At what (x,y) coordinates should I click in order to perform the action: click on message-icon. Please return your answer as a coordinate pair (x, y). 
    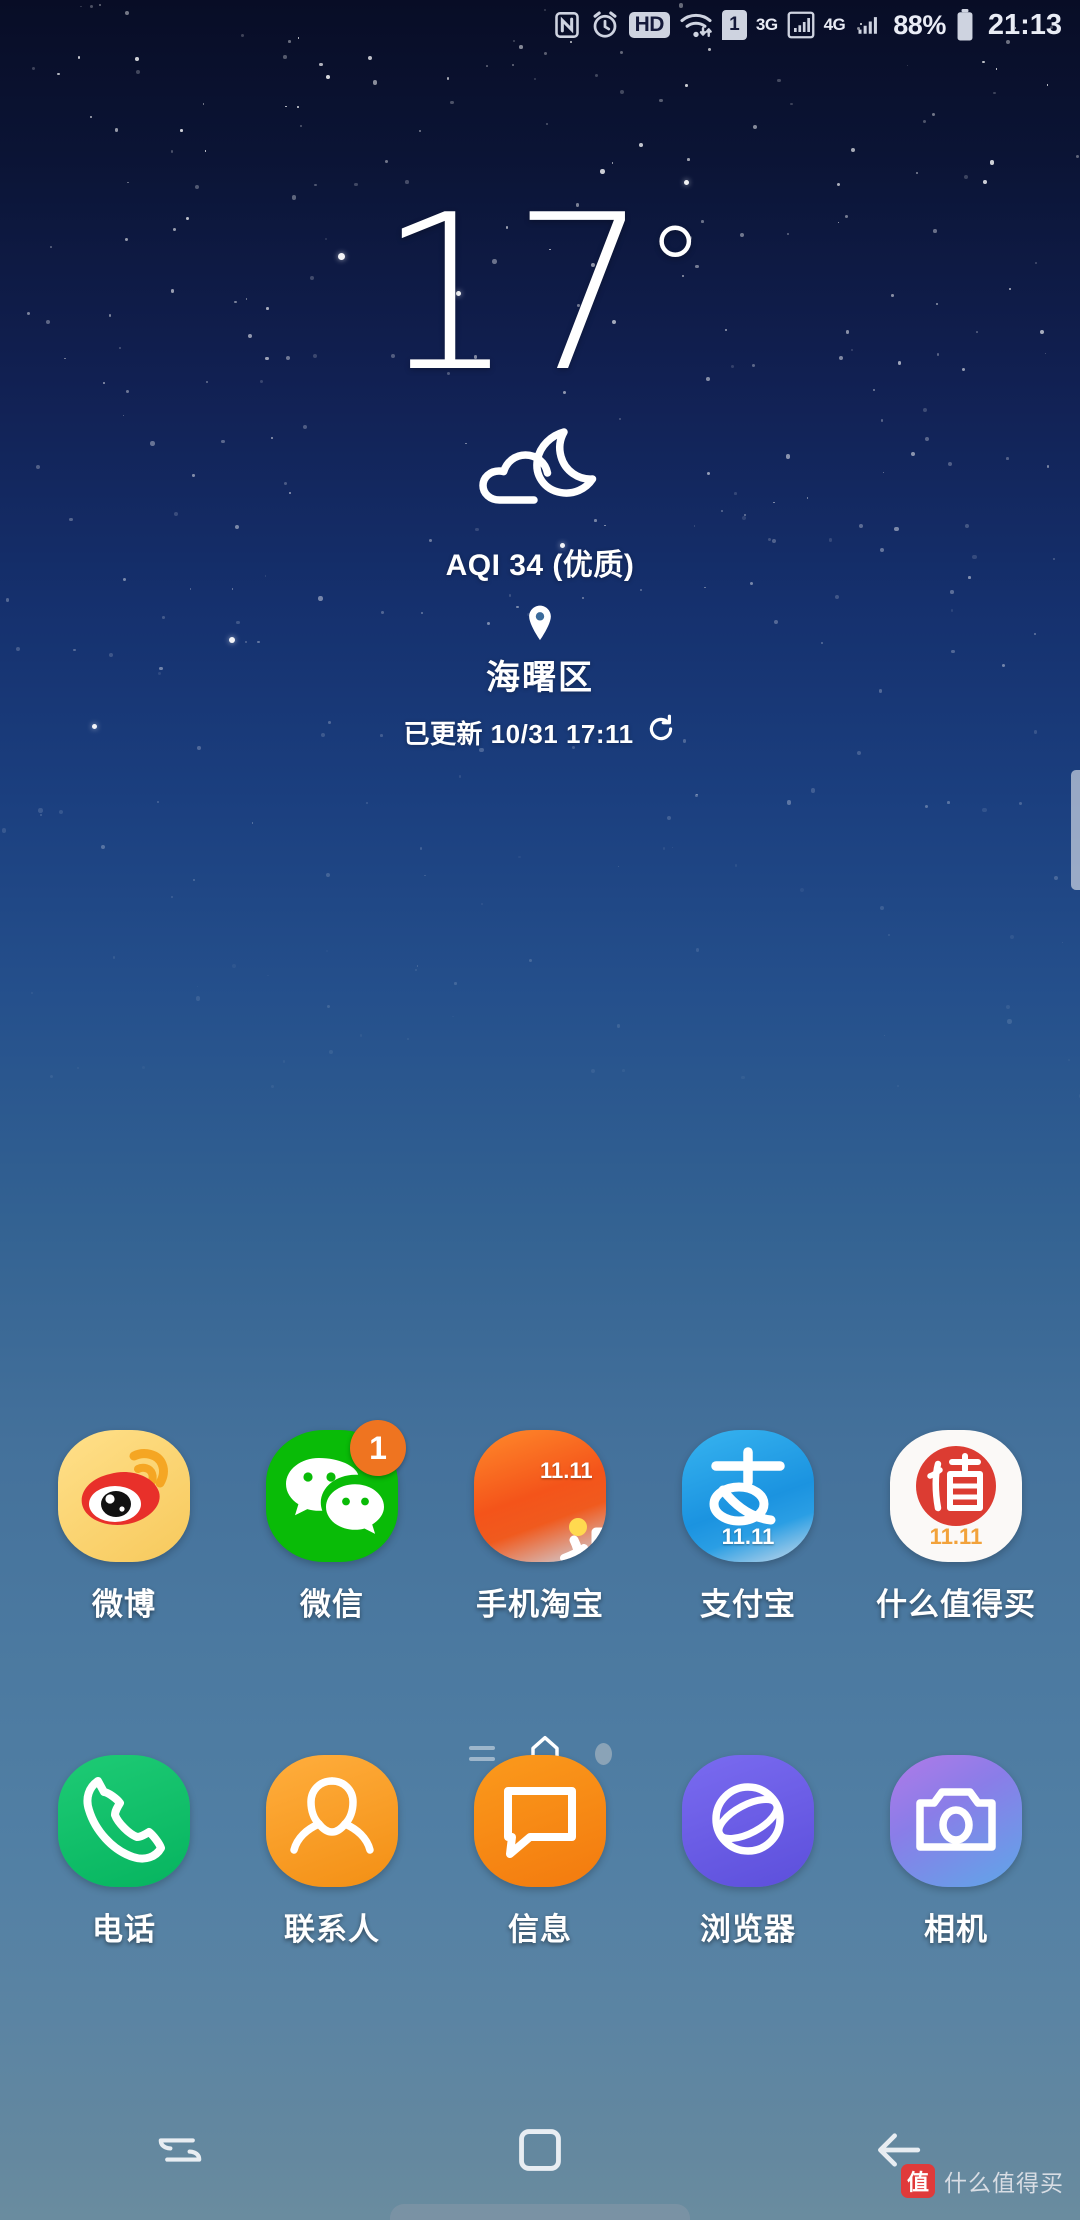
    Looking at the image, I should click on (540, 1821).